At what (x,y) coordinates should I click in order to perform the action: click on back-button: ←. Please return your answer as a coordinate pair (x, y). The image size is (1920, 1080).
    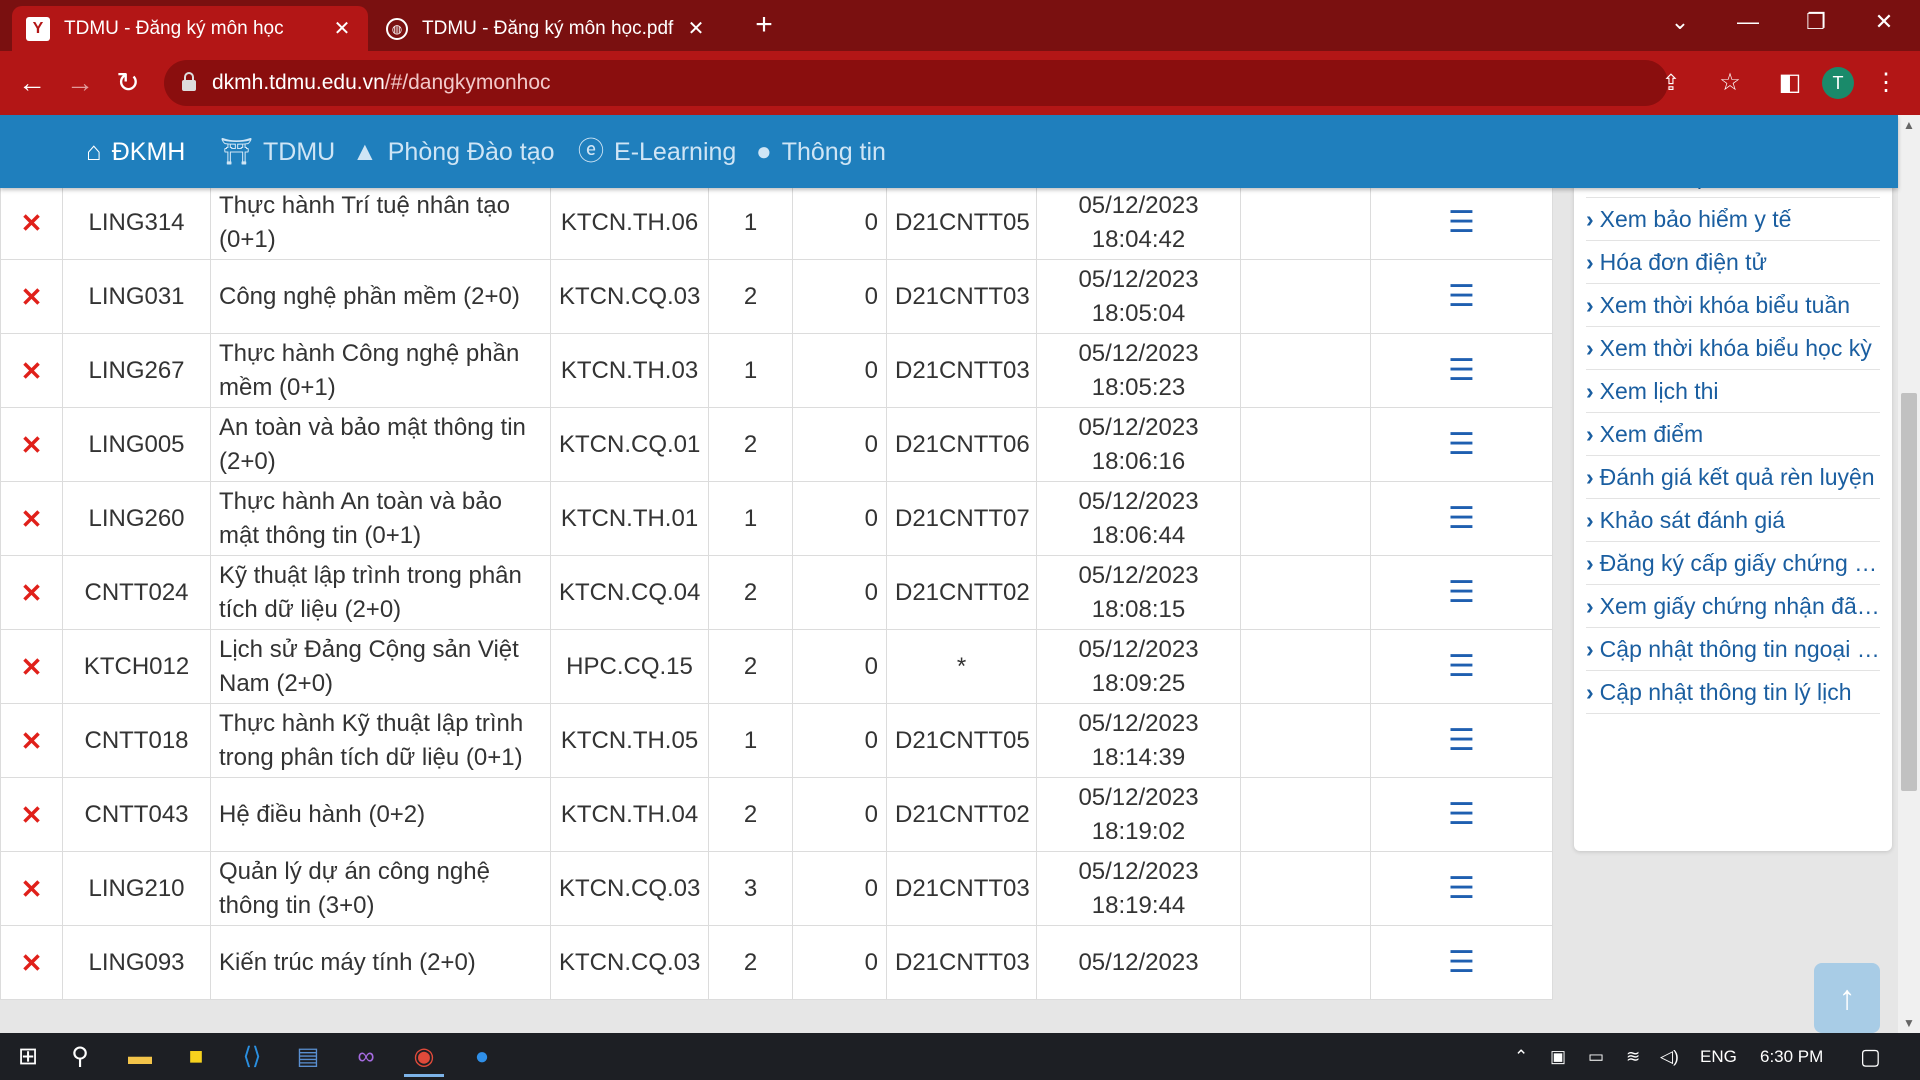
    Looking at the image, I should click on (32, 83).